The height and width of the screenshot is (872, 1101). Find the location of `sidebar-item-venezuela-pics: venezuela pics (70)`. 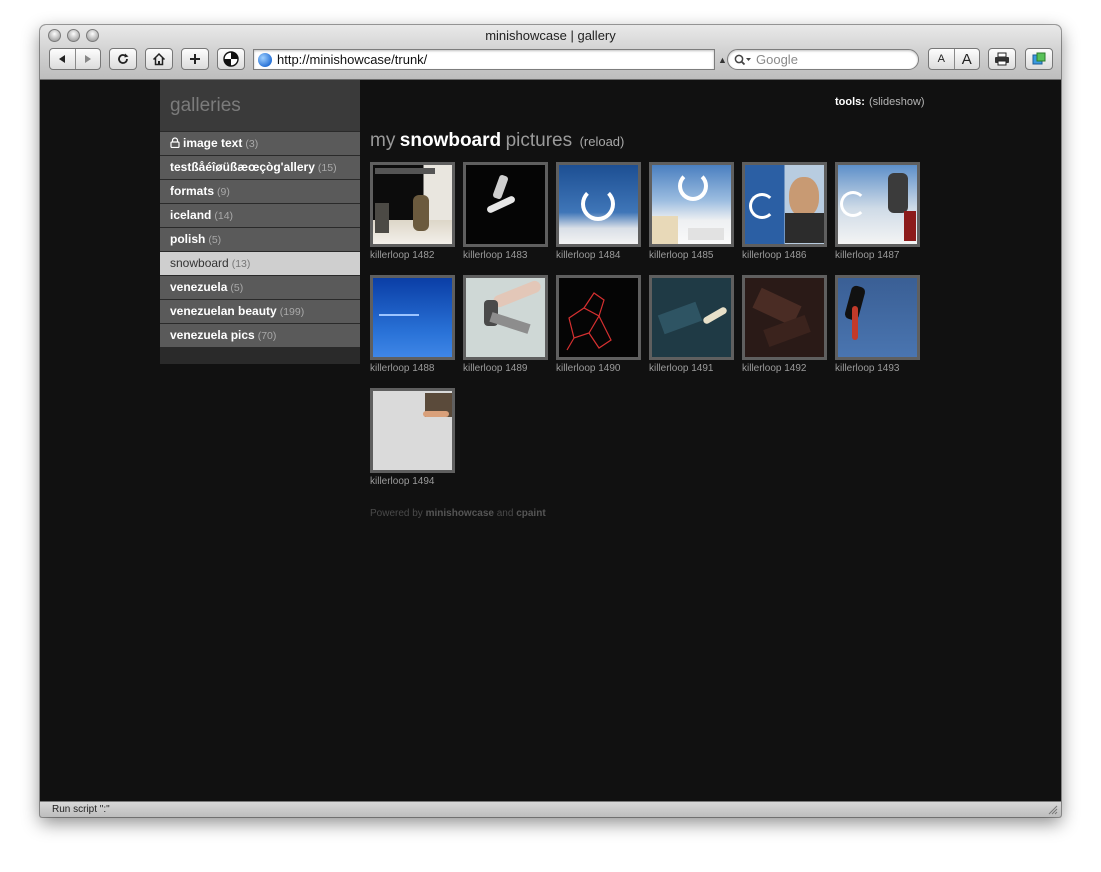

sidebar-item-venezuela-pics: venezuela pics (70) is located at coordinates (260, 335).